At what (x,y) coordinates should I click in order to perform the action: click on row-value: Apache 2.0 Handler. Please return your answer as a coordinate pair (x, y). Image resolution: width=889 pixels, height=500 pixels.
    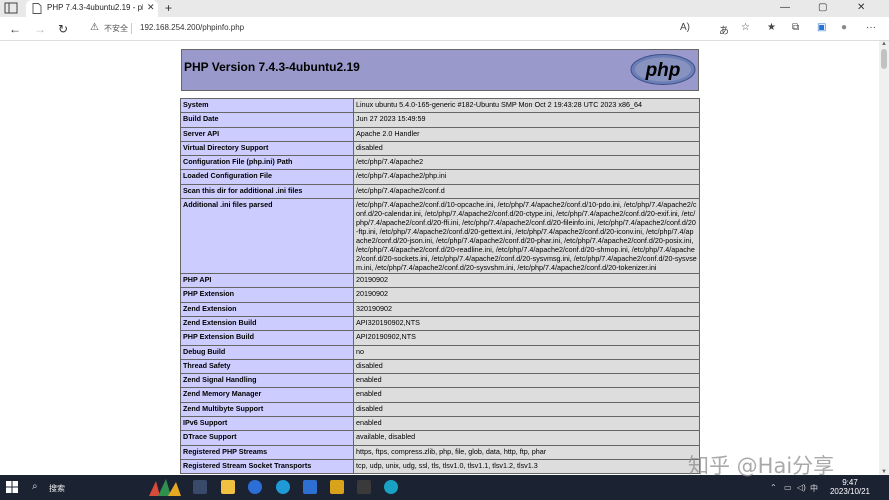
    Looking at the image, I should click on (526, 134).